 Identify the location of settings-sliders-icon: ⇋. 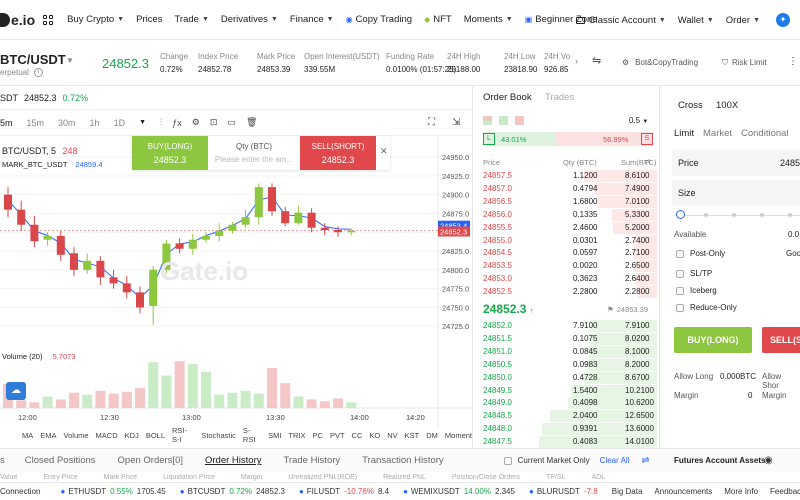
(596, 60).